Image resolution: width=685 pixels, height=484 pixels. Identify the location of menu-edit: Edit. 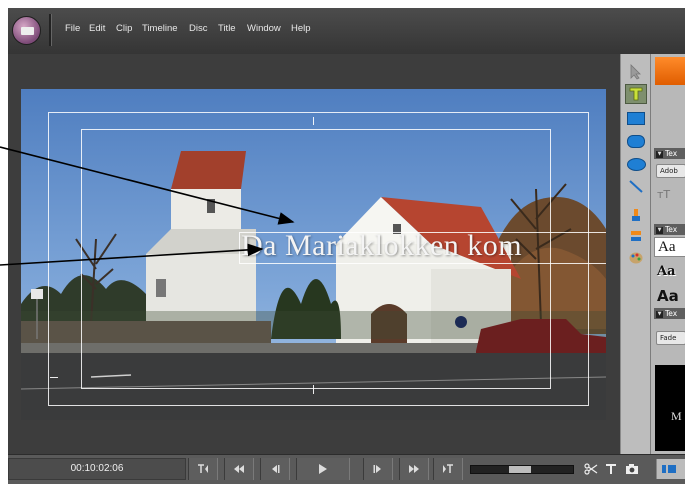
(97, 28).